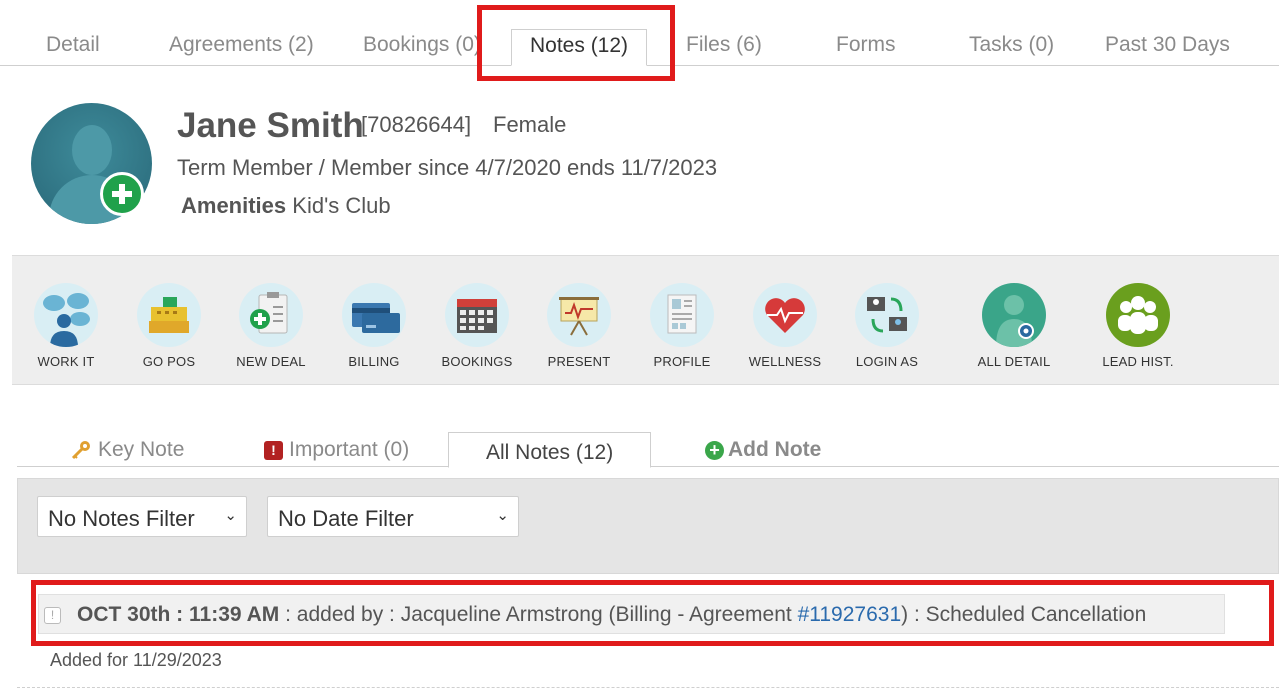 The height and width of the screenshot is (693, 1279). I want to click on cash-register-icon, so click(169, 315).